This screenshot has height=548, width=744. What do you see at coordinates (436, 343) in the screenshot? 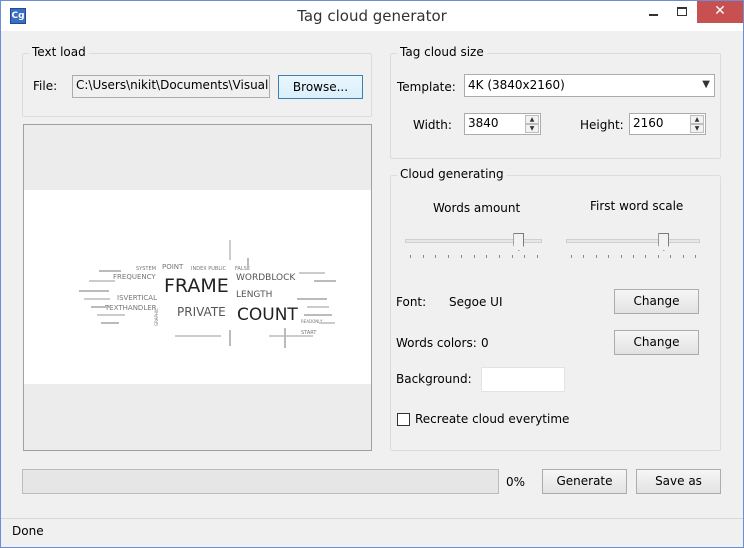
I see `words-colors-label: Words colors:` at bounding box center [436, 343].